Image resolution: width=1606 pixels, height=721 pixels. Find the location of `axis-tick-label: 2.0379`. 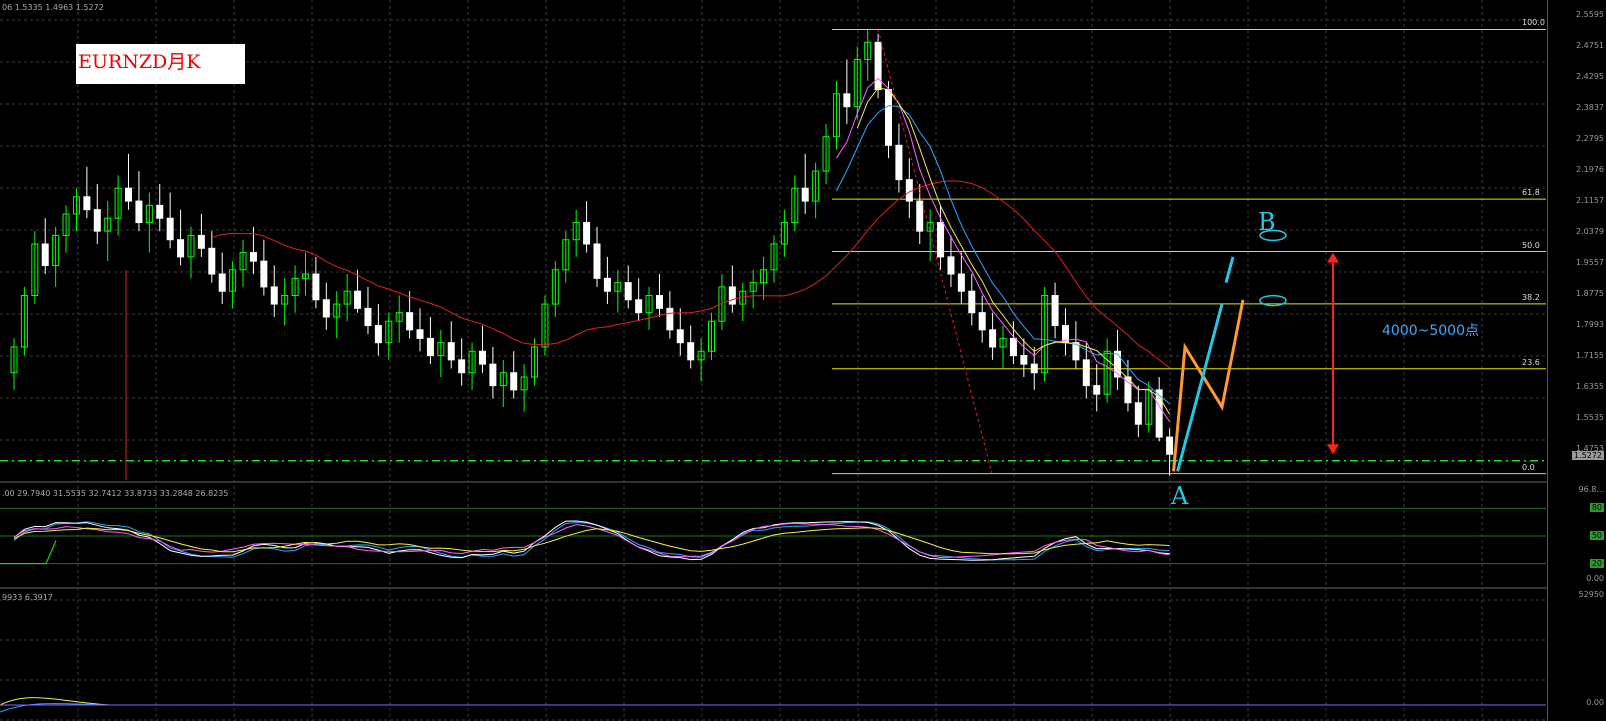

axis-tick-label: 2.0379 is located at coordinates (1590, 231).